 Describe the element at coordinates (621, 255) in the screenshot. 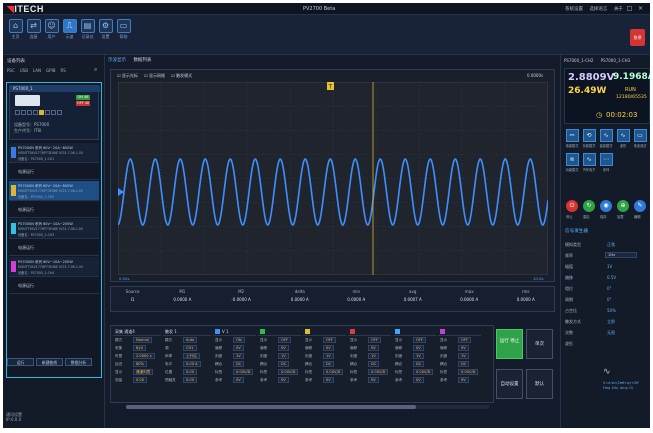

I see `param-input: 1Hz` at that location.